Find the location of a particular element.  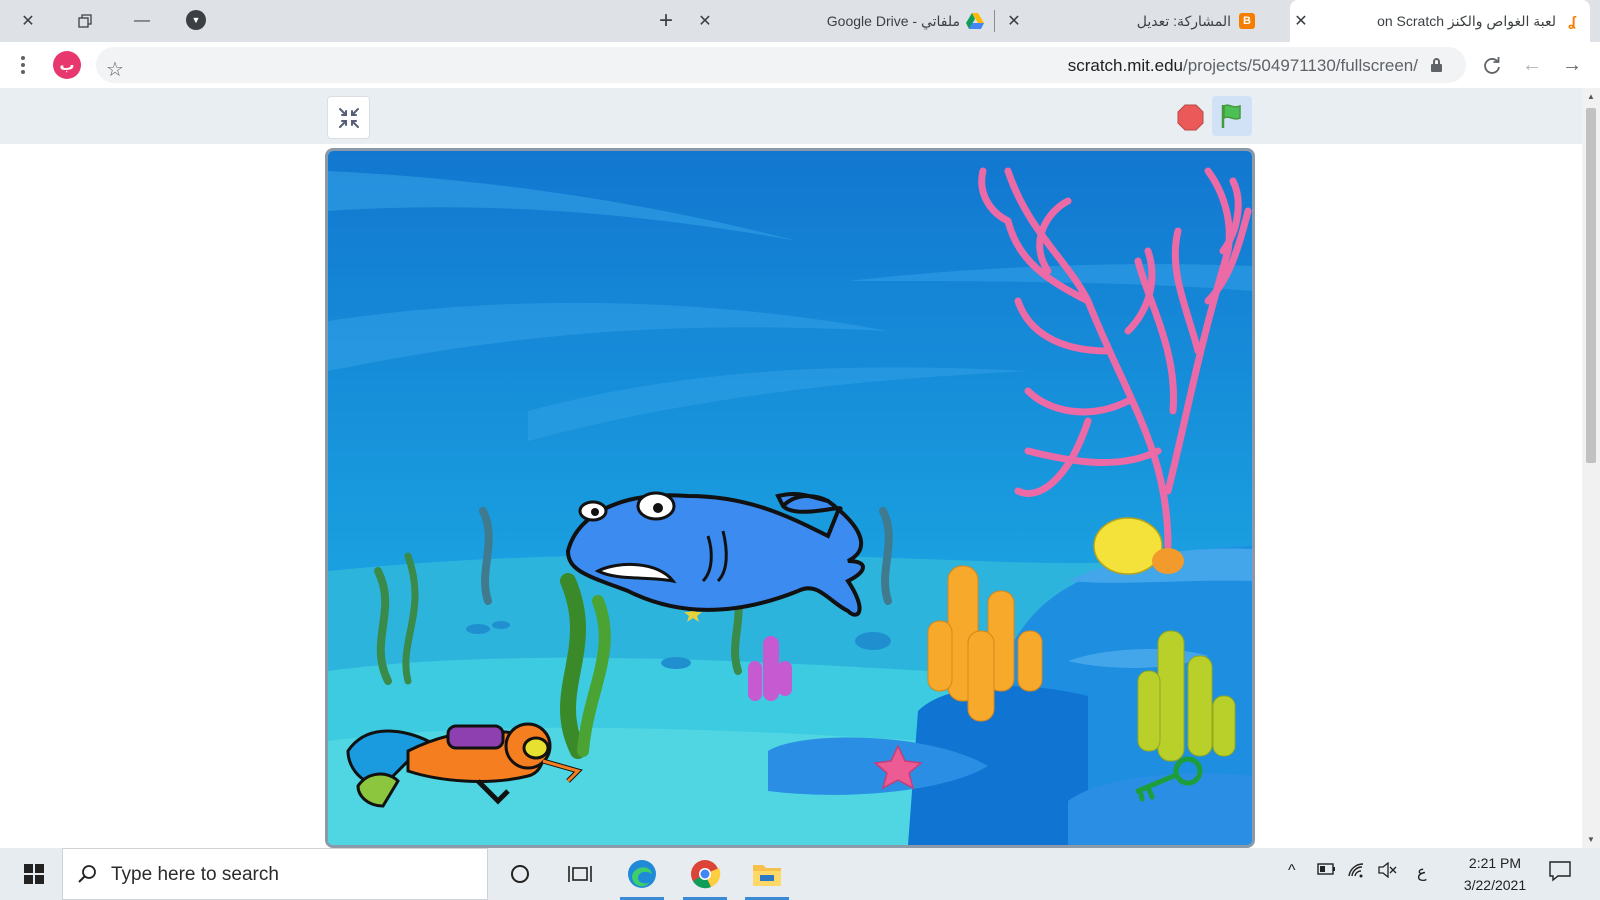

windows-logo-icon is located at coordinates (34, 874).